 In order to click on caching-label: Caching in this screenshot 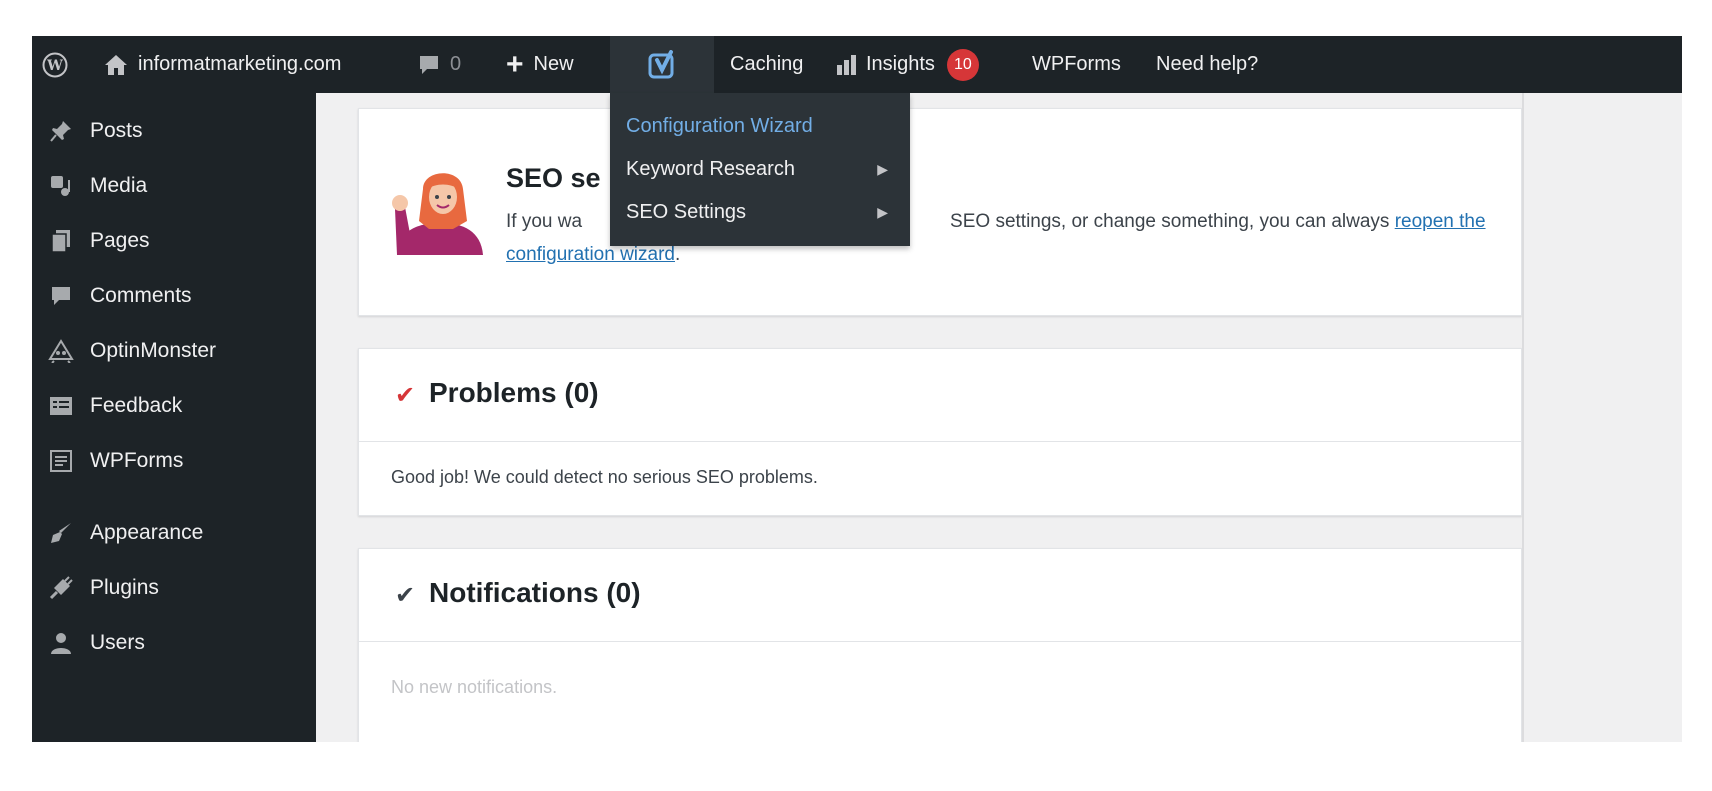, I will do `click(767, 64)`.